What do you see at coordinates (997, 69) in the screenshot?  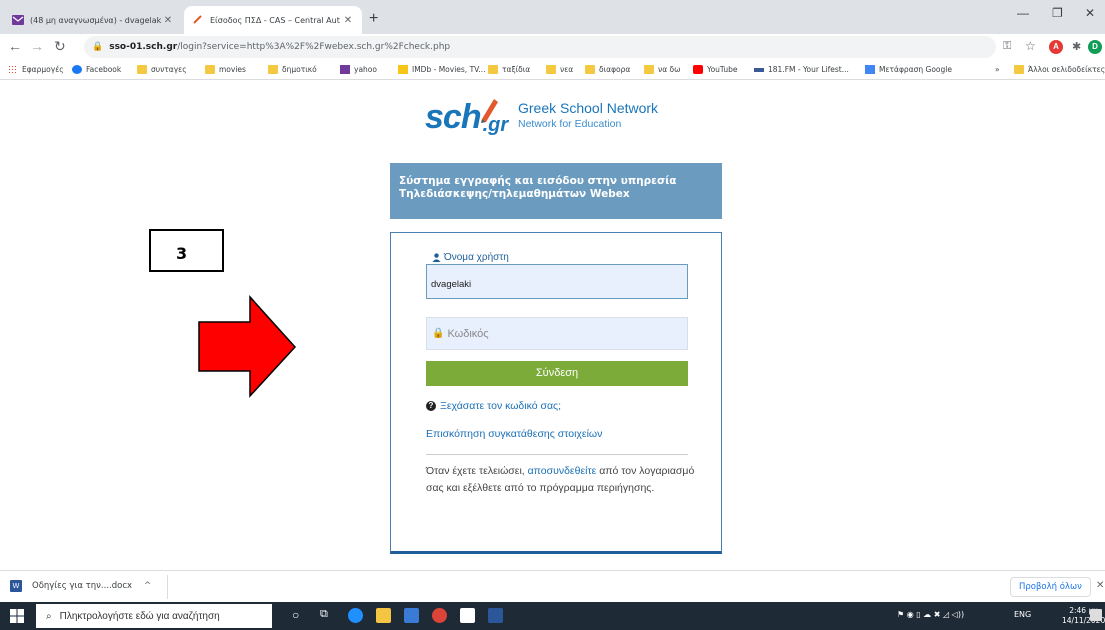 I see `bookmarks-overflow: »` at bounding box center [997, 69].